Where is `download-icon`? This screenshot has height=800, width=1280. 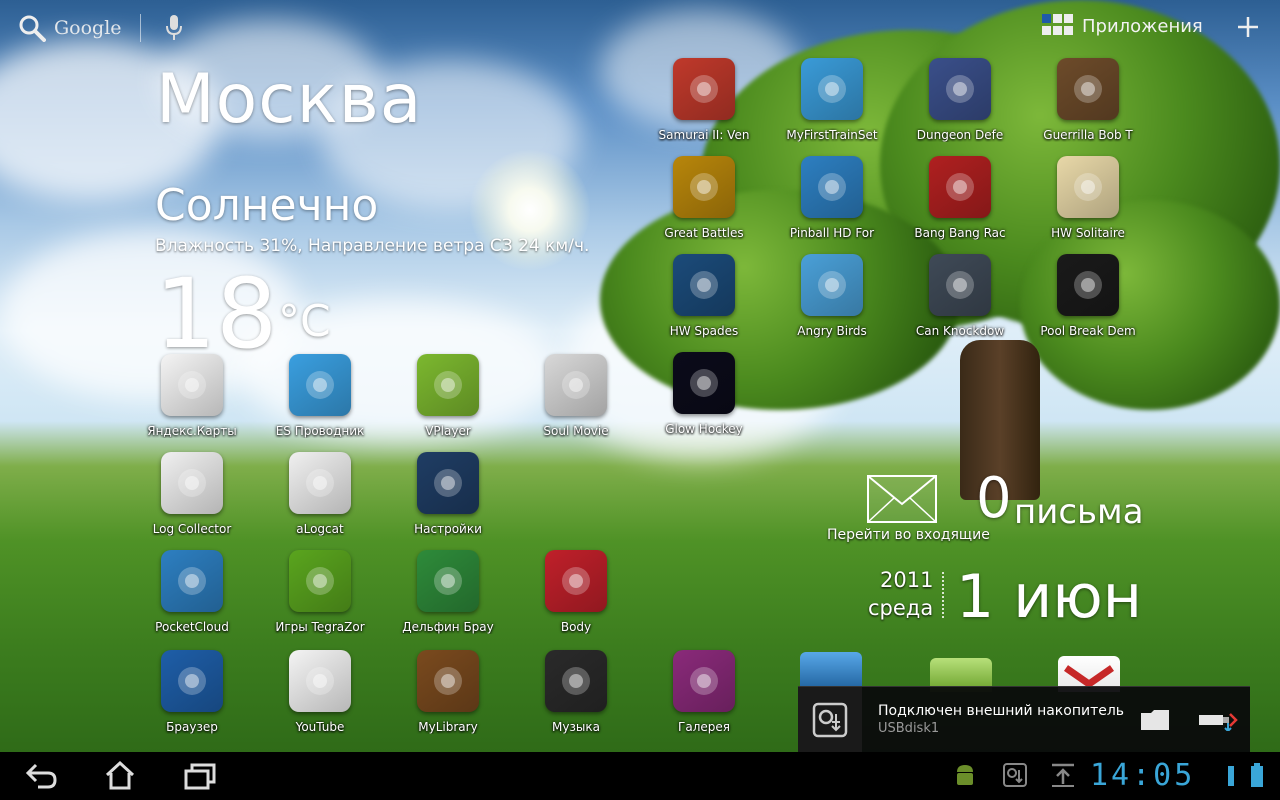
download-icon is located at coordinates (1063, 777).